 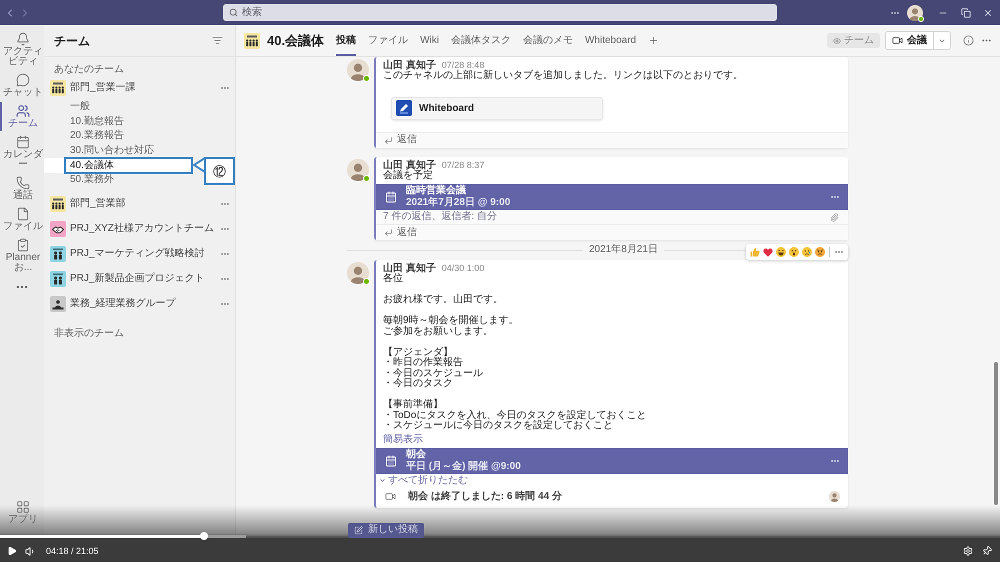 What do you see at coordinates (443, 300) in the screenshot?
I see `message-text: お疲れ様です。山田です。` at bounding box center [443, 300].